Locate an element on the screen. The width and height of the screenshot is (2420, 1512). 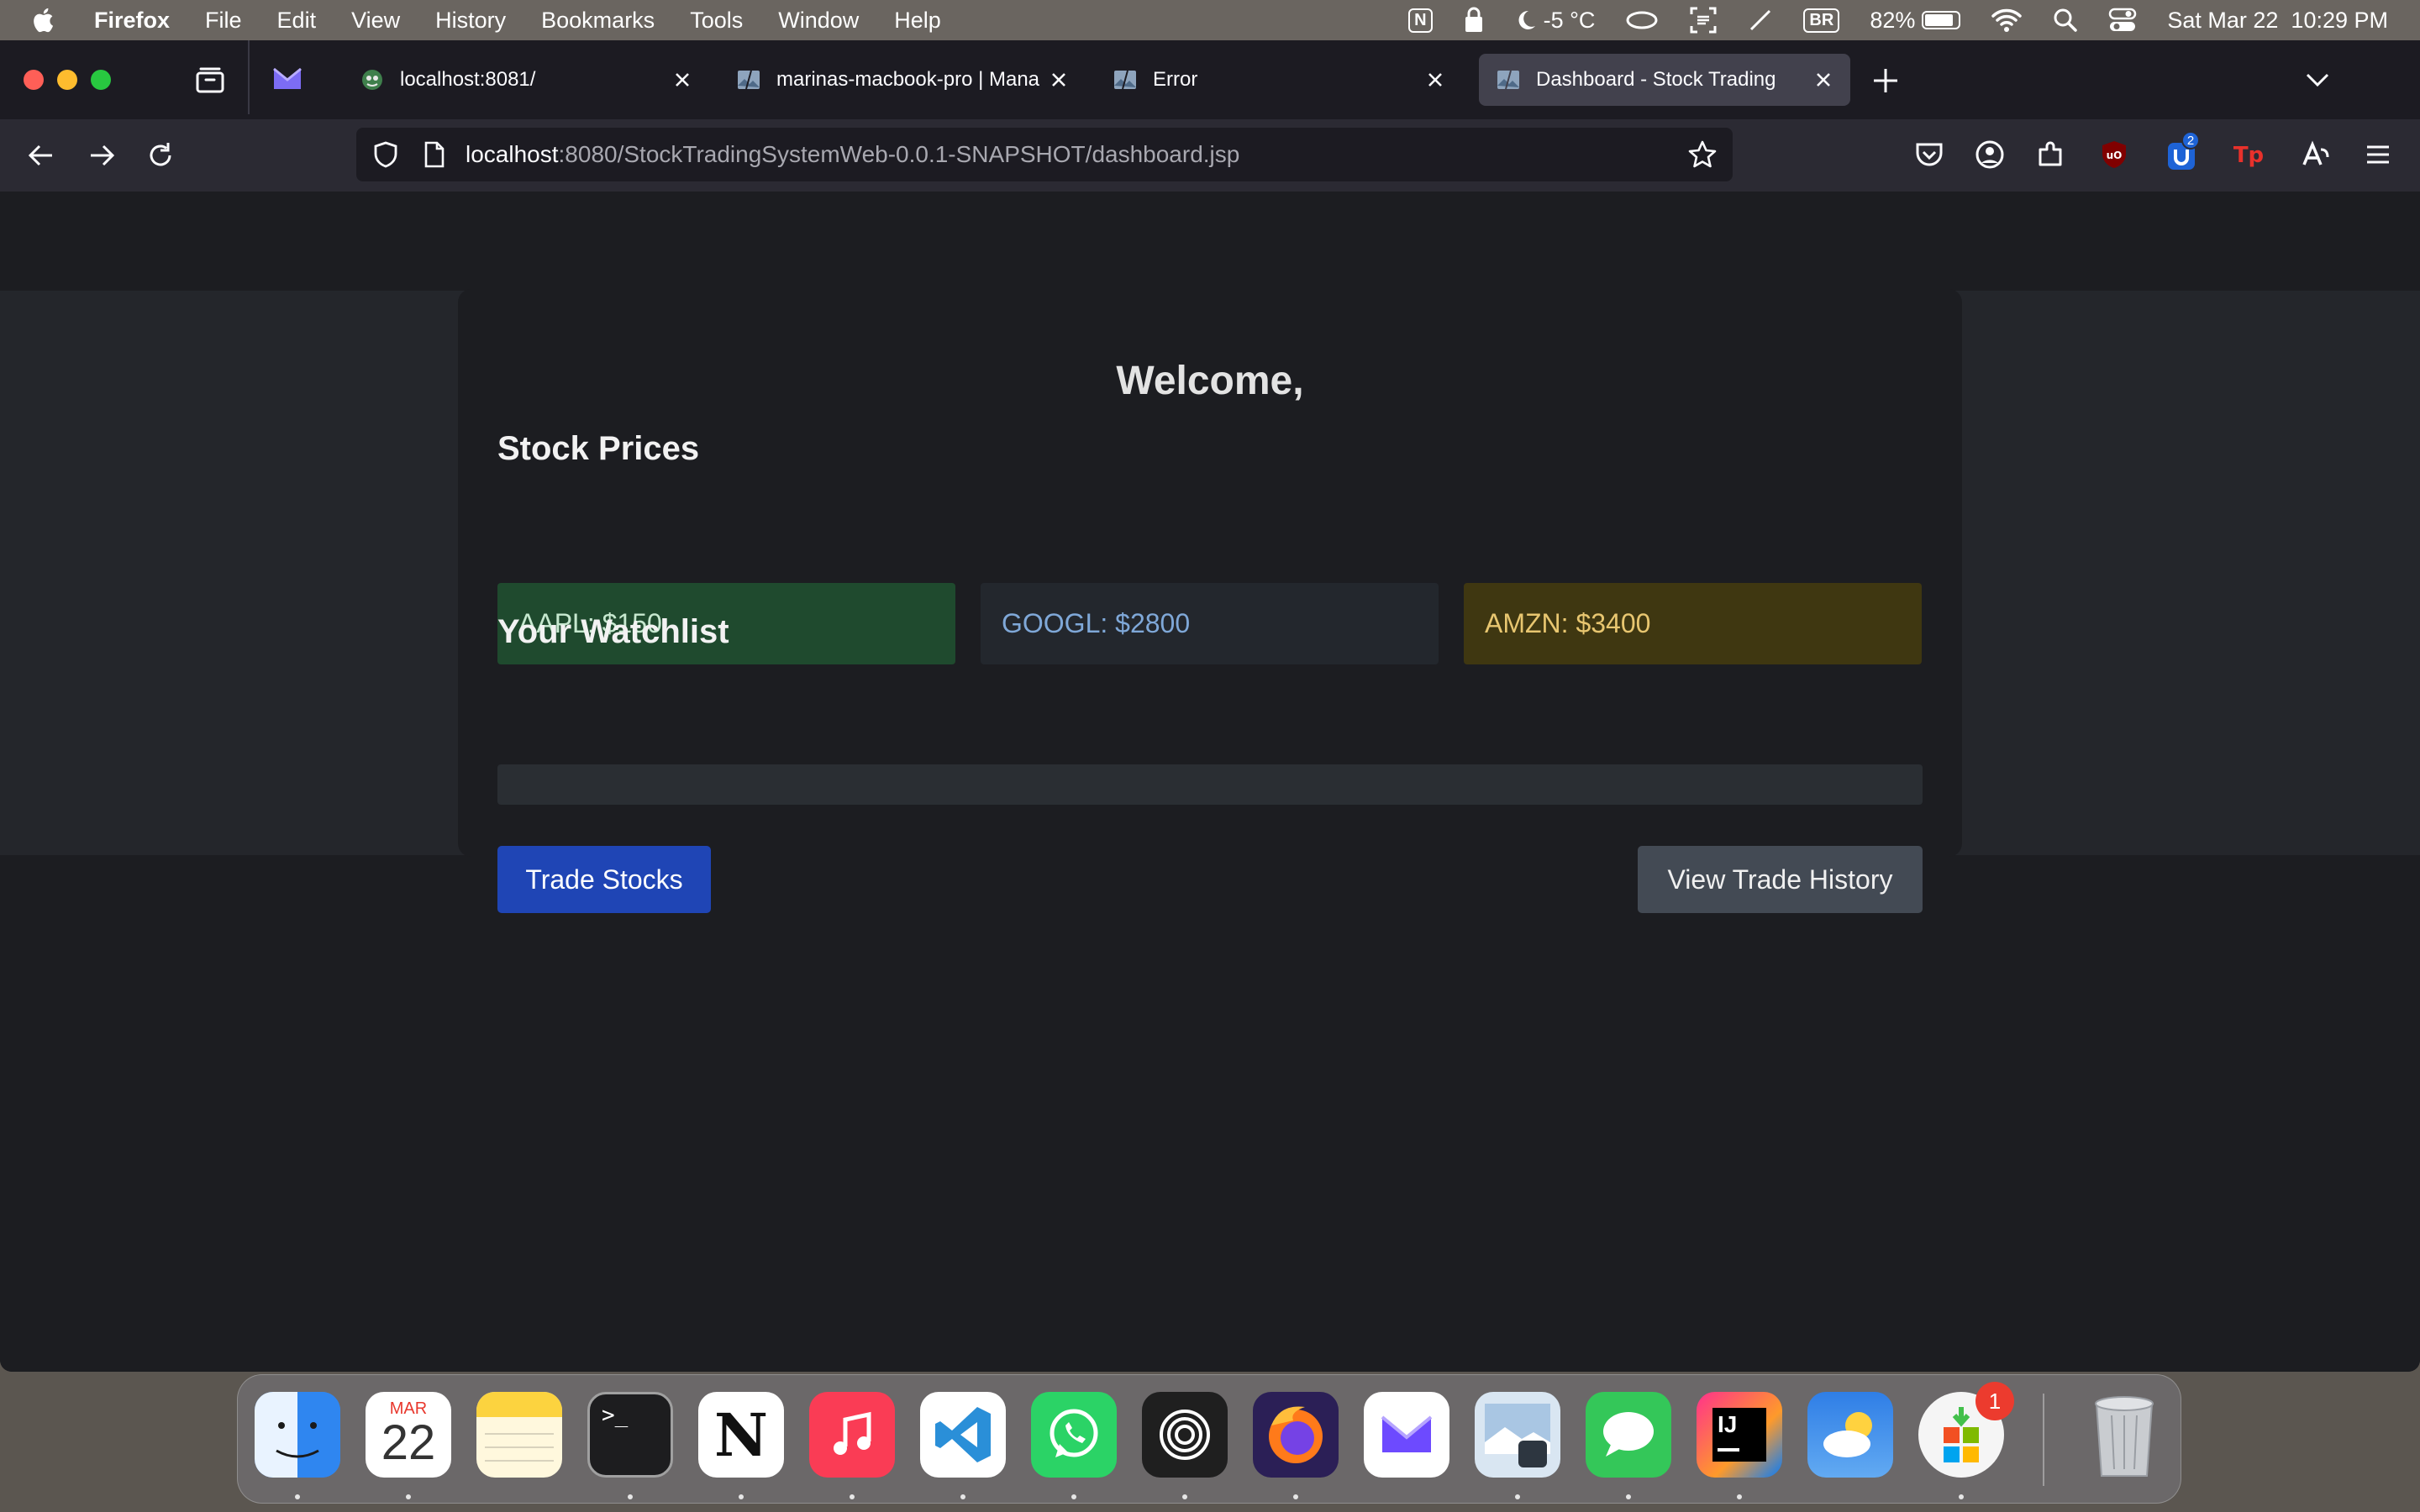
tp-extension-icon: Tp is located at coordinates (2248, 154).